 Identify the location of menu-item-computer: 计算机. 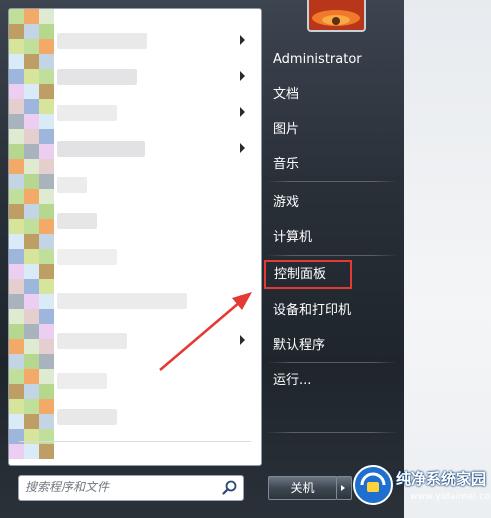
(332, 238).